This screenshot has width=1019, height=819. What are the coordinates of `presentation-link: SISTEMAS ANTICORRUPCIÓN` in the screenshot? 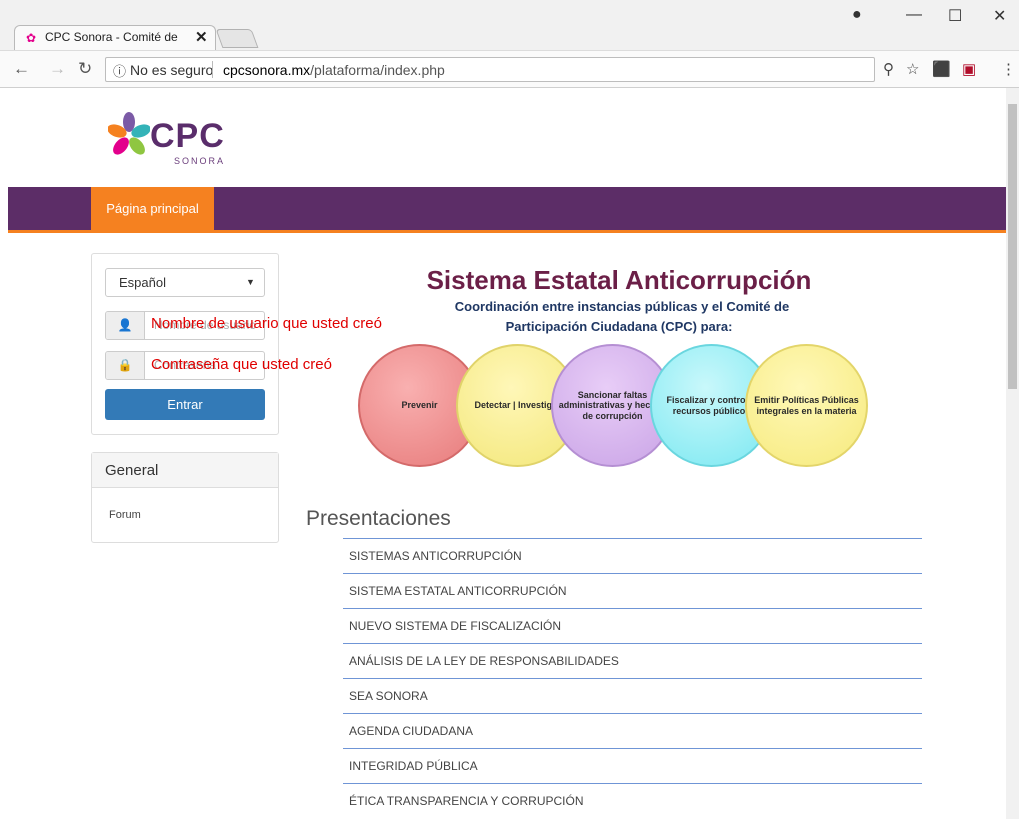 It's located at (435, 556).